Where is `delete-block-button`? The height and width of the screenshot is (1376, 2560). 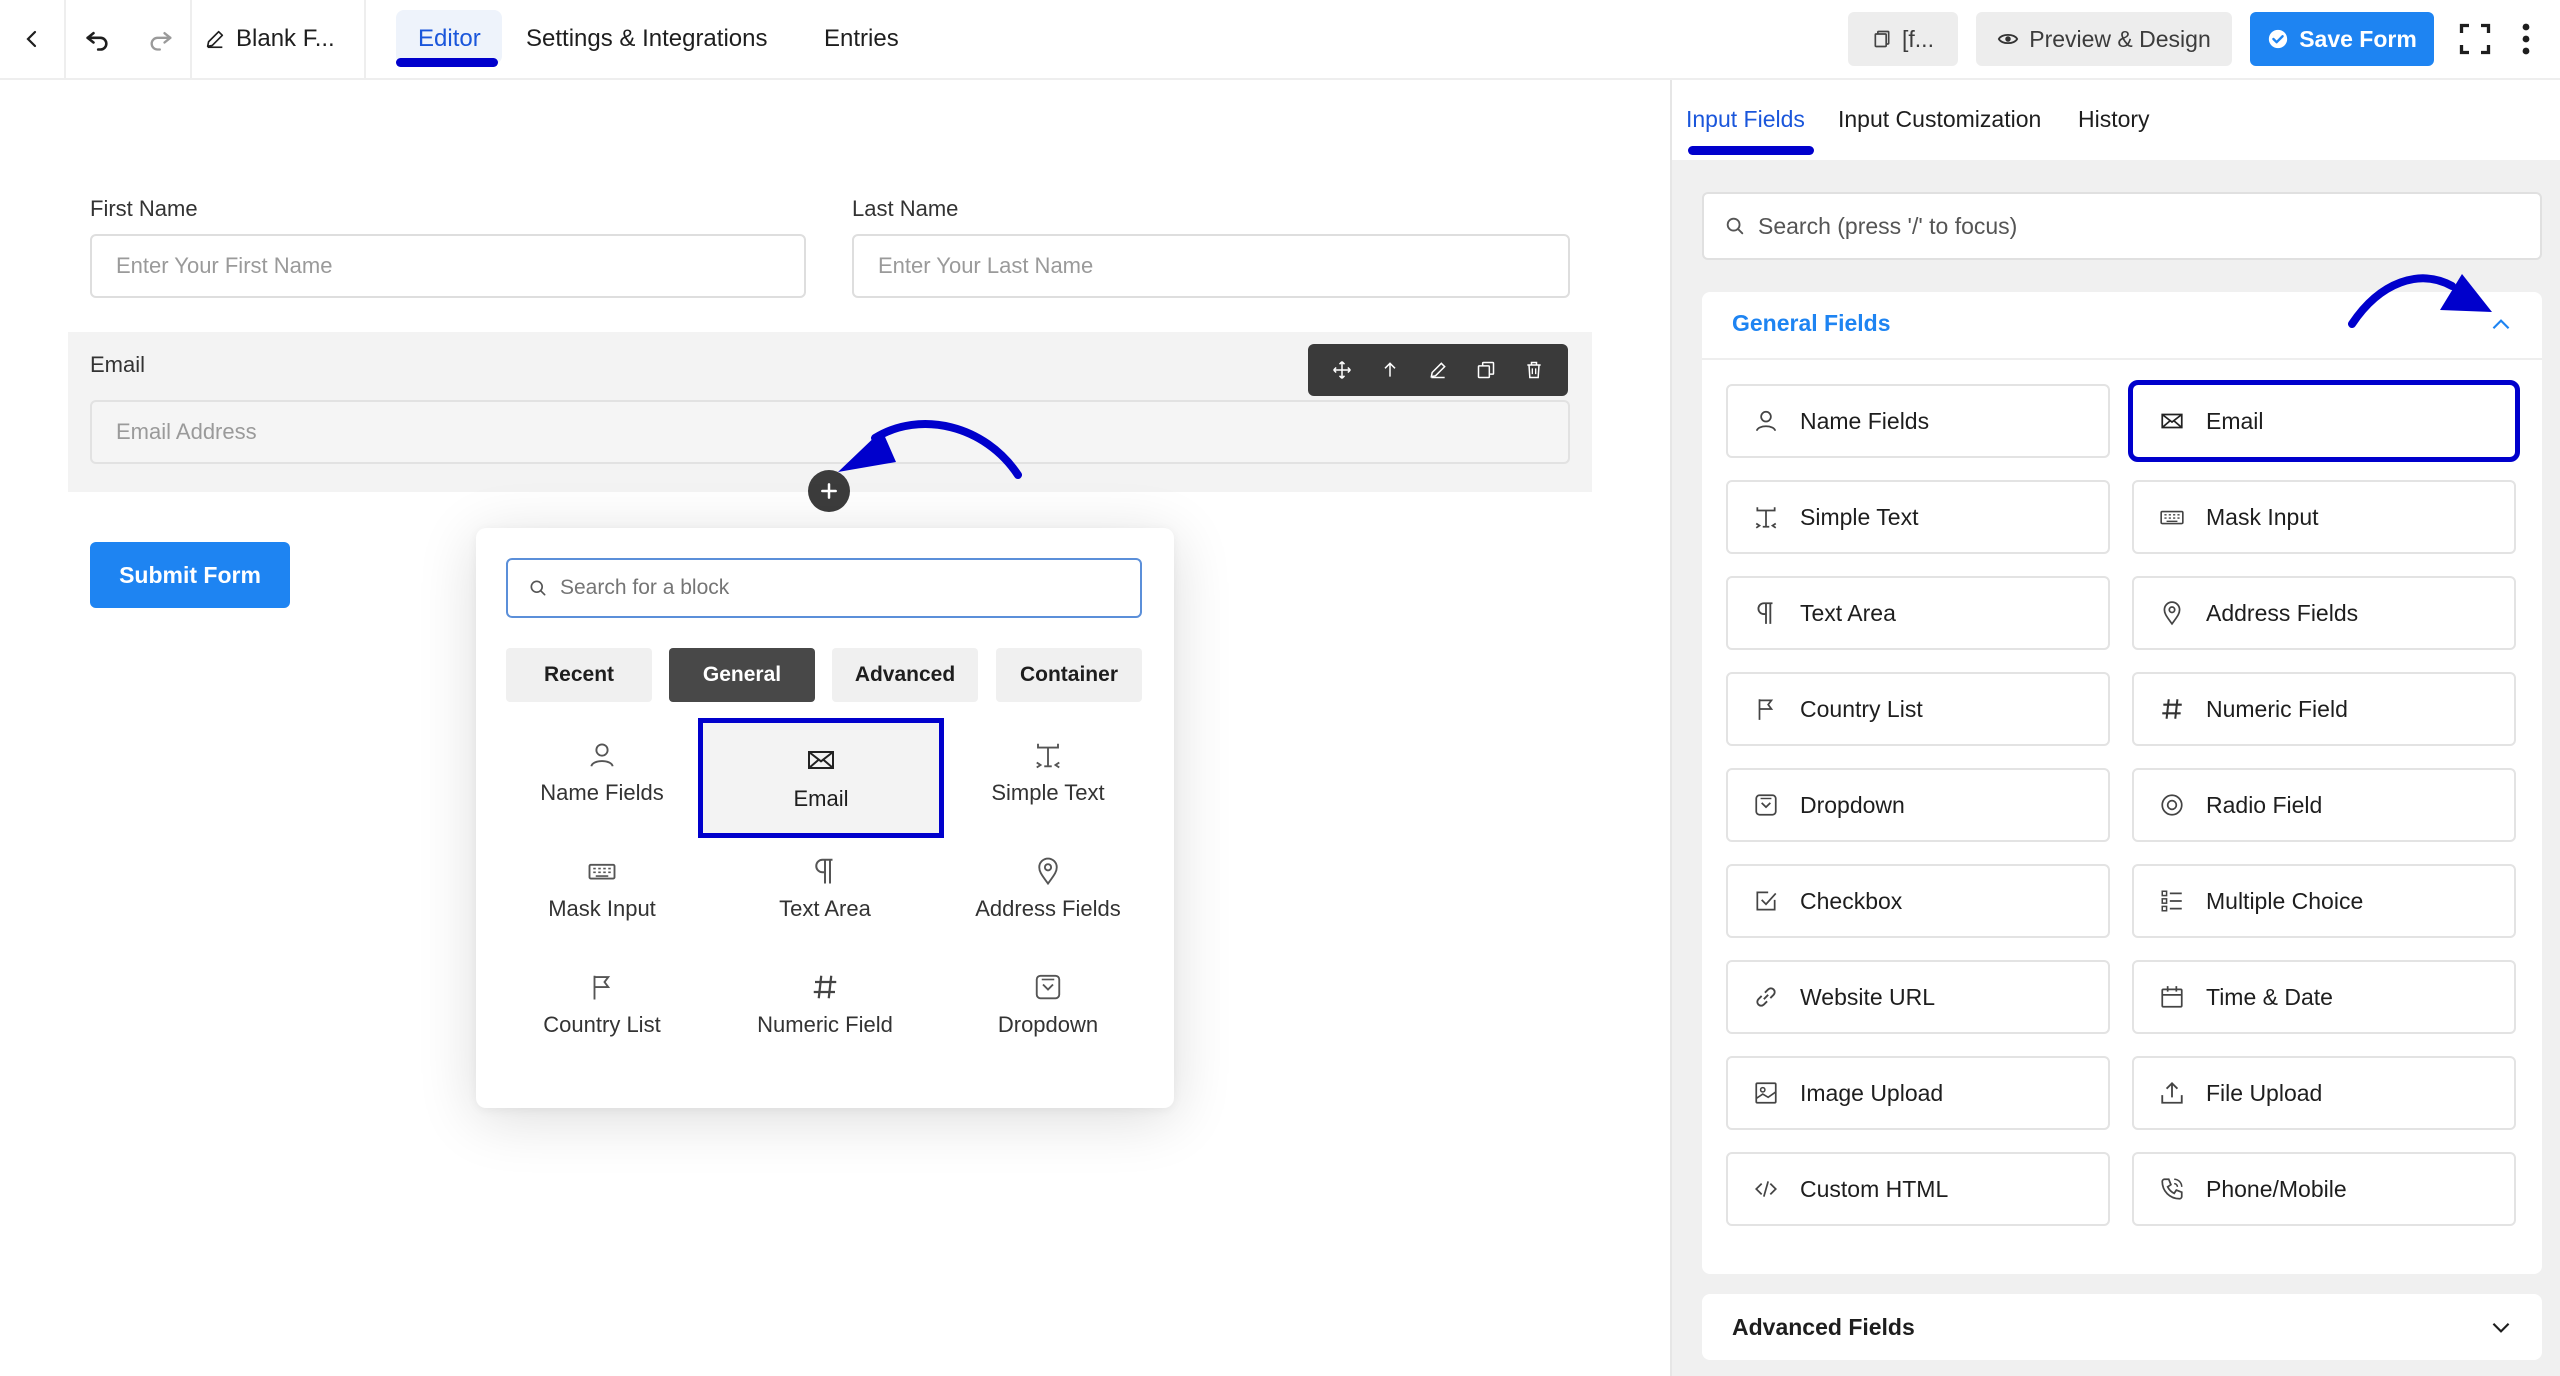 delete-block-button is located at coordinates (1534, 370).